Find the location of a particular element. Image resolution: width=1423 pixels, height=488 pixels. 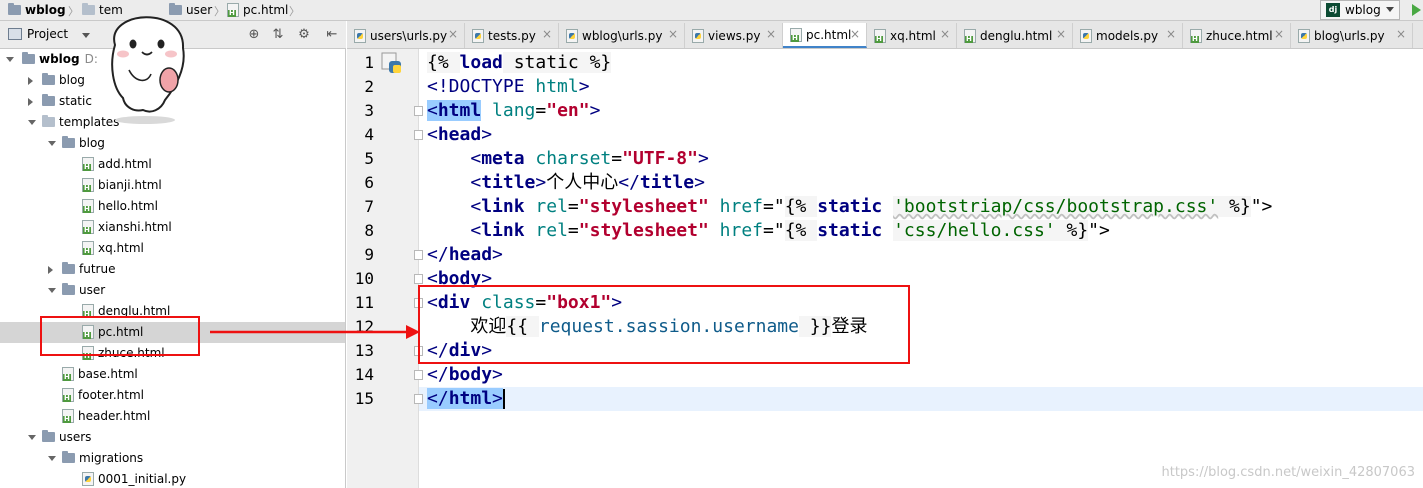

tree-item-text: migrations is located at coordinates (111, 458).